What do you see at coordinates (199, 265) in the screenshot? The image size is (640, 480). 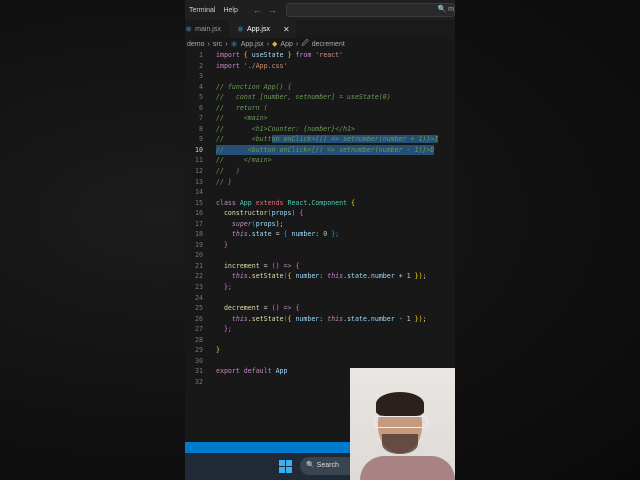 I see `line-number: 21` at bounding box center [199, 265].